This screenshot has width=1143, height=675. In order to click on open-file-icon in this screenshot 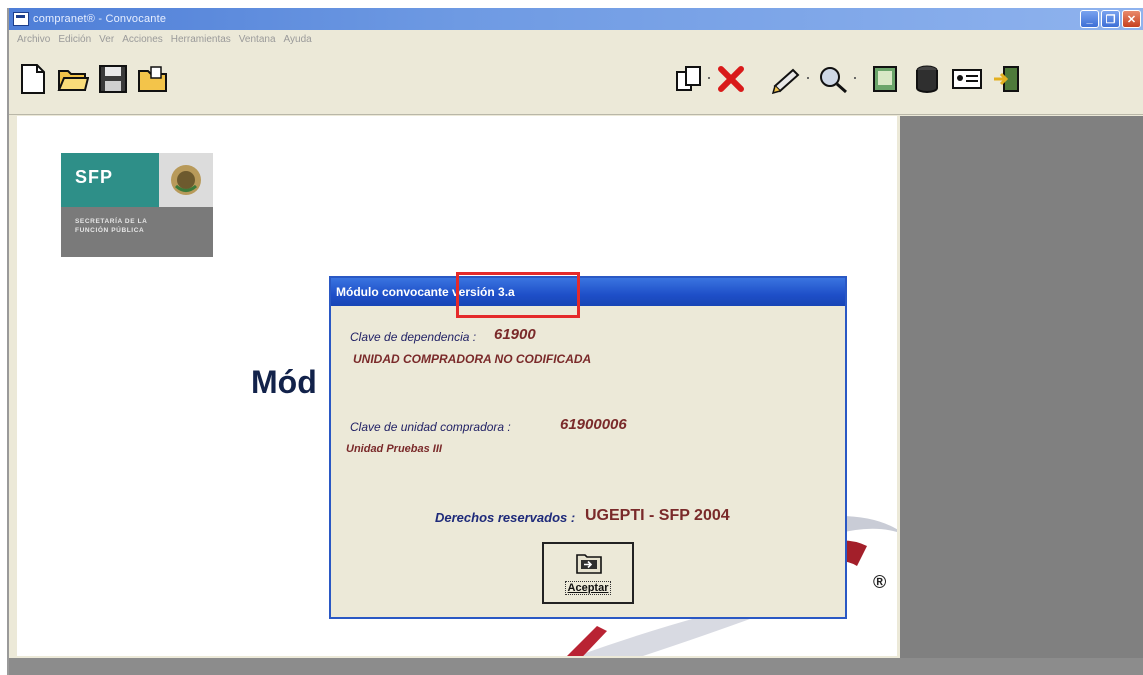, I will do `click(153, 79)`.